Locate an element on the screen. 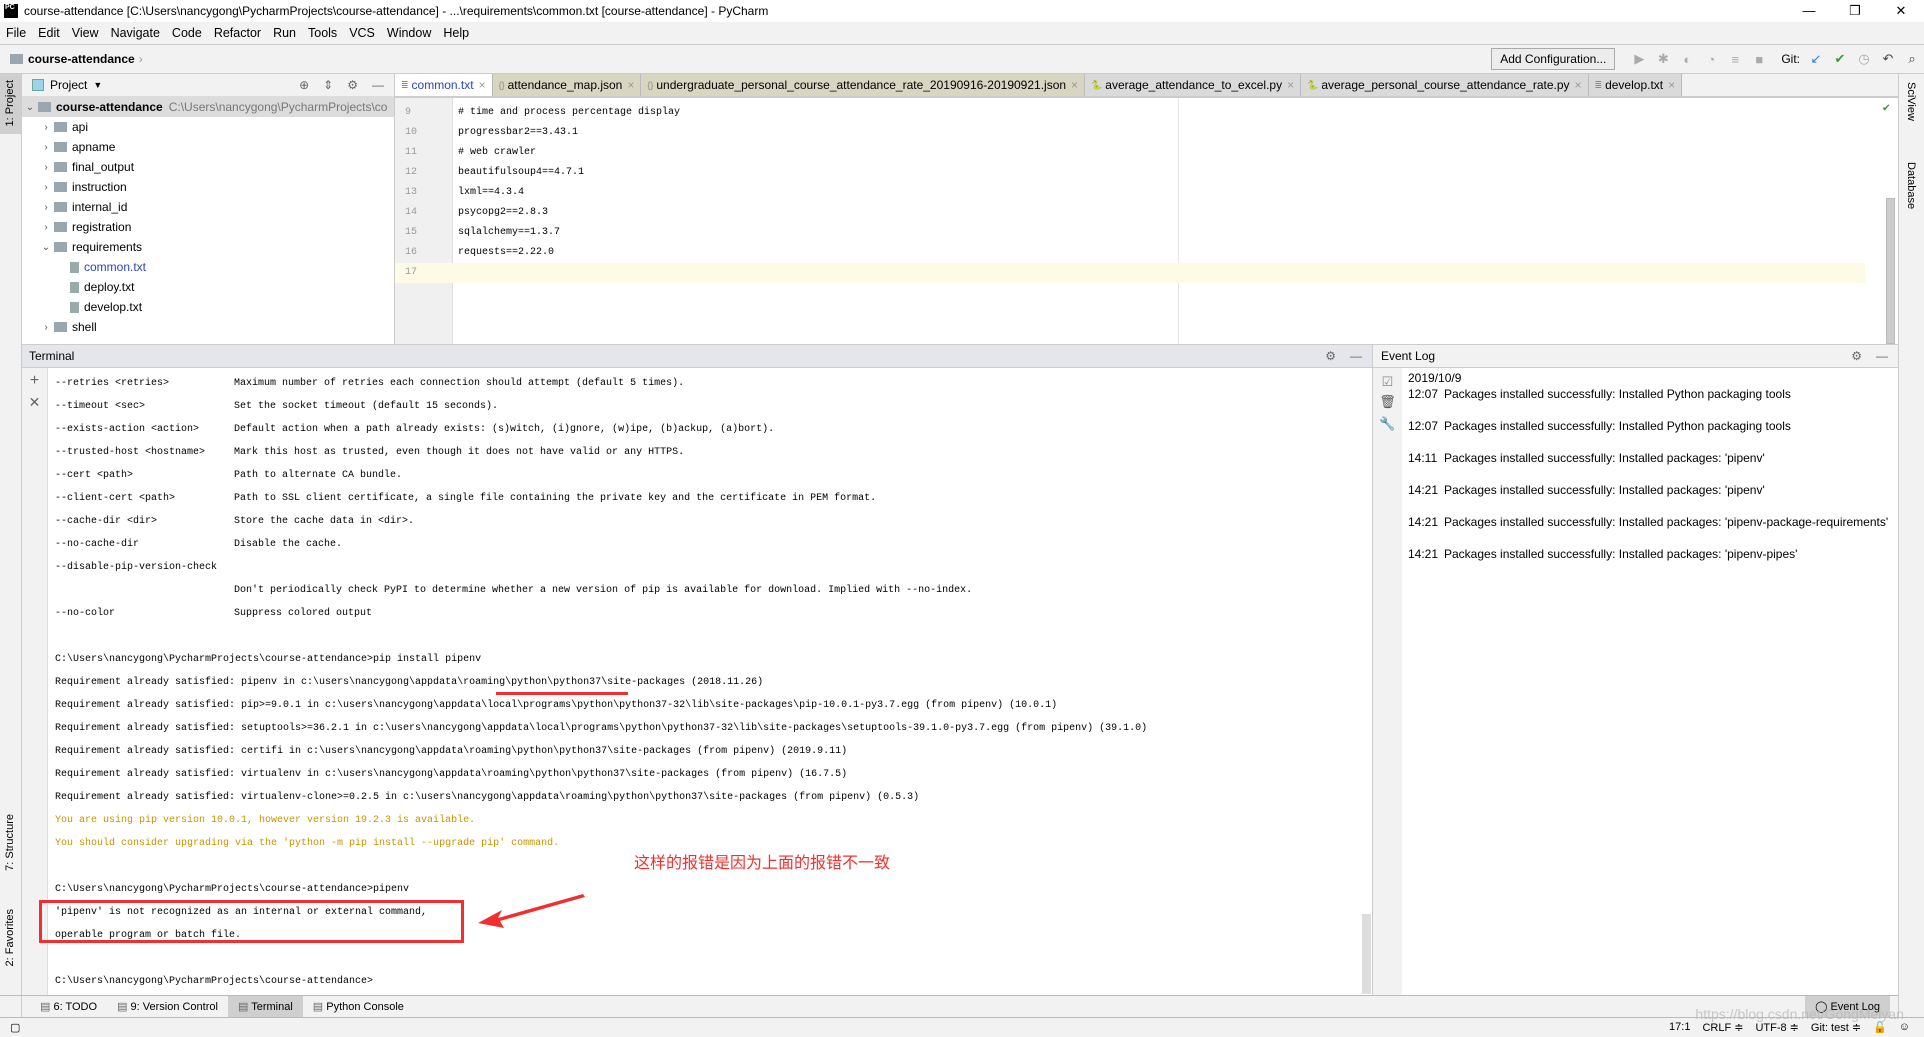  git-history-icon: ◷ is located at coordinates (1864, 59).